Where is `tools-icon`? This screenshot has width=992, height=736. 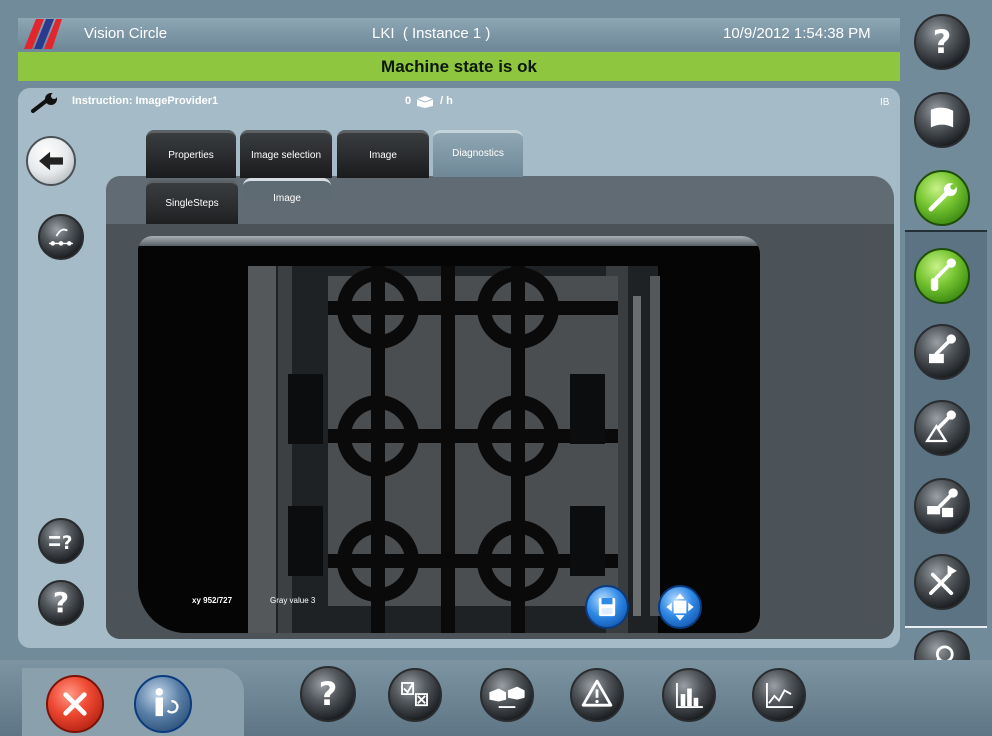
tools-icon is located at coordinates (943, 580).